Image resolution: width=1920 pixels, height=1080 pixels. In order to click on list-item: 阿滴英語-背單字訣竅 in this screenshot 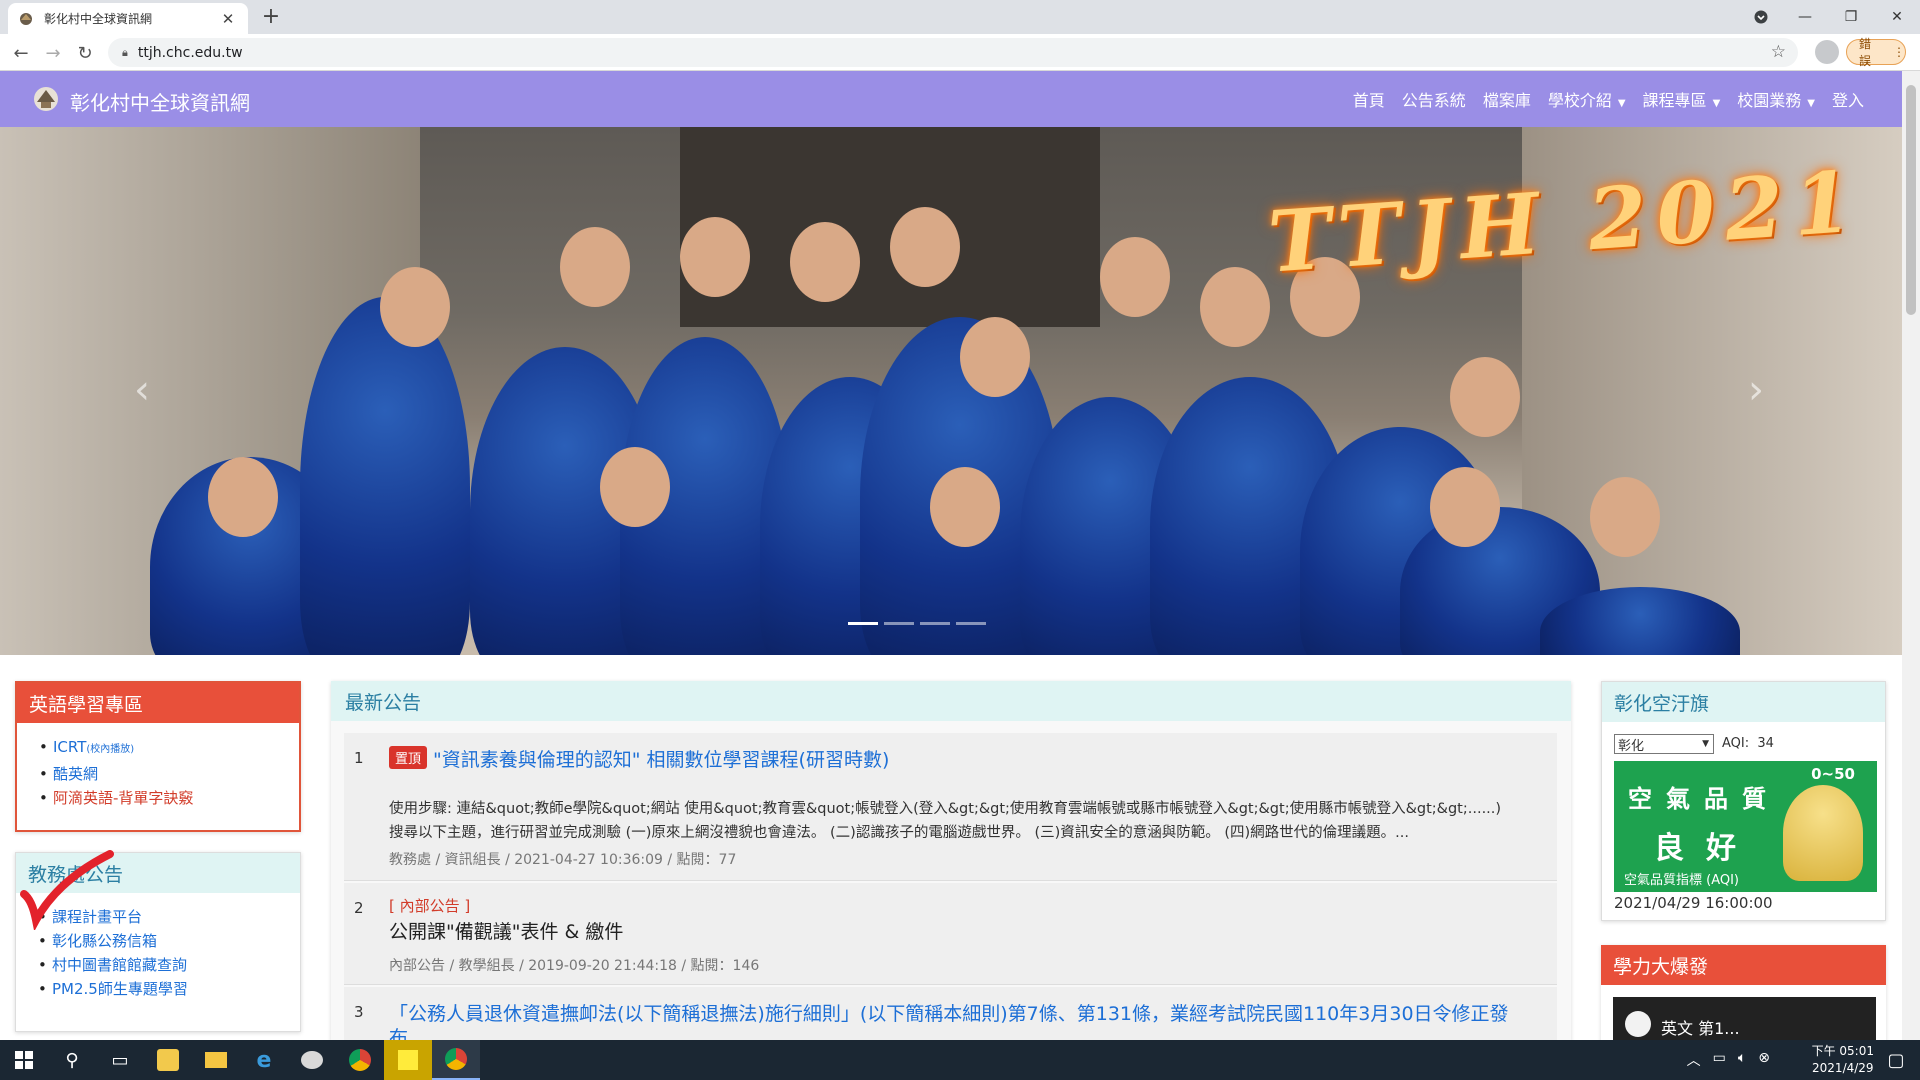, I will do `click(169, 798)`.